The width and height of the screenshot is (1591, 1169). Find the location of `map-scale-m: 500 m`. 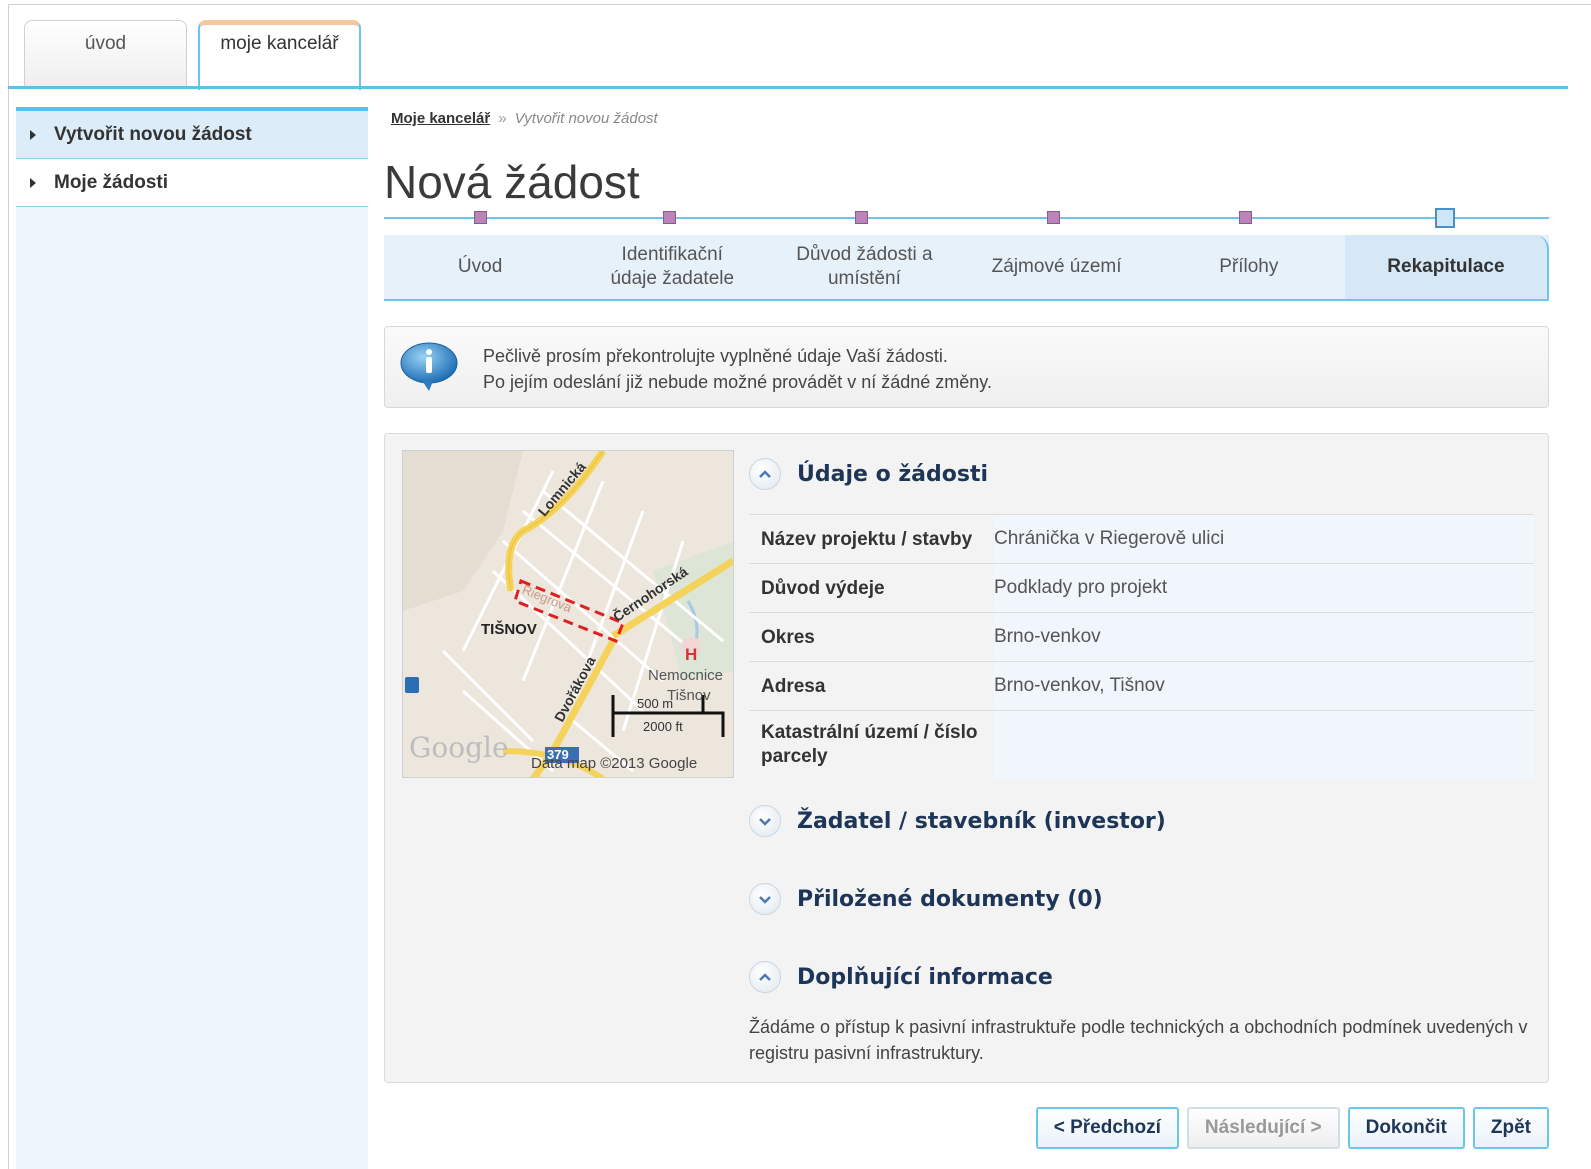

map-scale-m: 500 m is located at coordinates (655, 703).